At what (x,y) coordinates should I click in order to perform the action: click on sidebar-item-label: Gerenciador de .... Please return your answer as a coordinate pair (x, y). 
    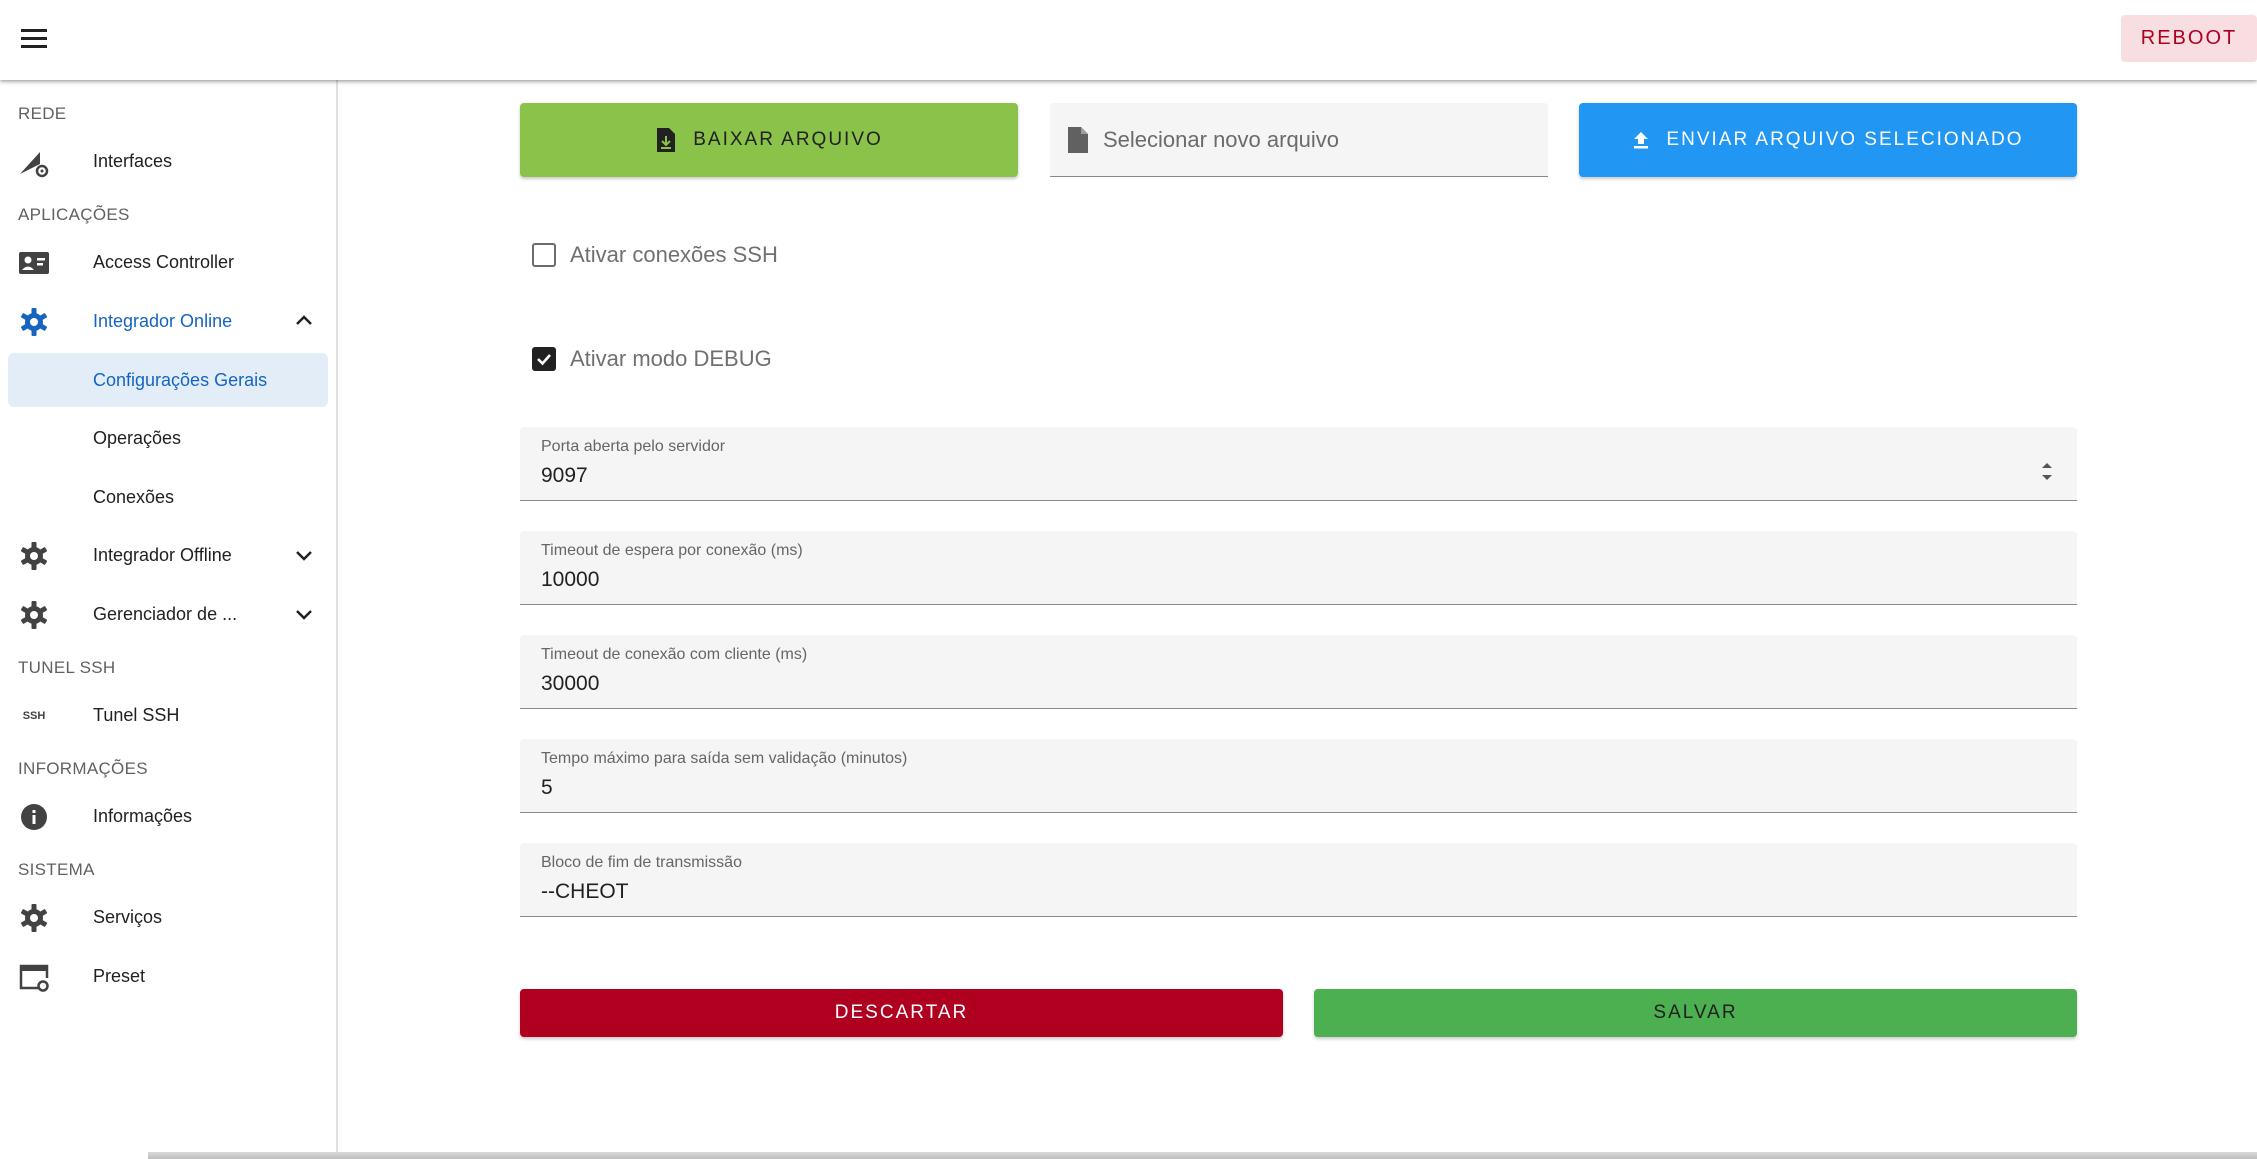
    Looking at the image, I should click on (165, 613).